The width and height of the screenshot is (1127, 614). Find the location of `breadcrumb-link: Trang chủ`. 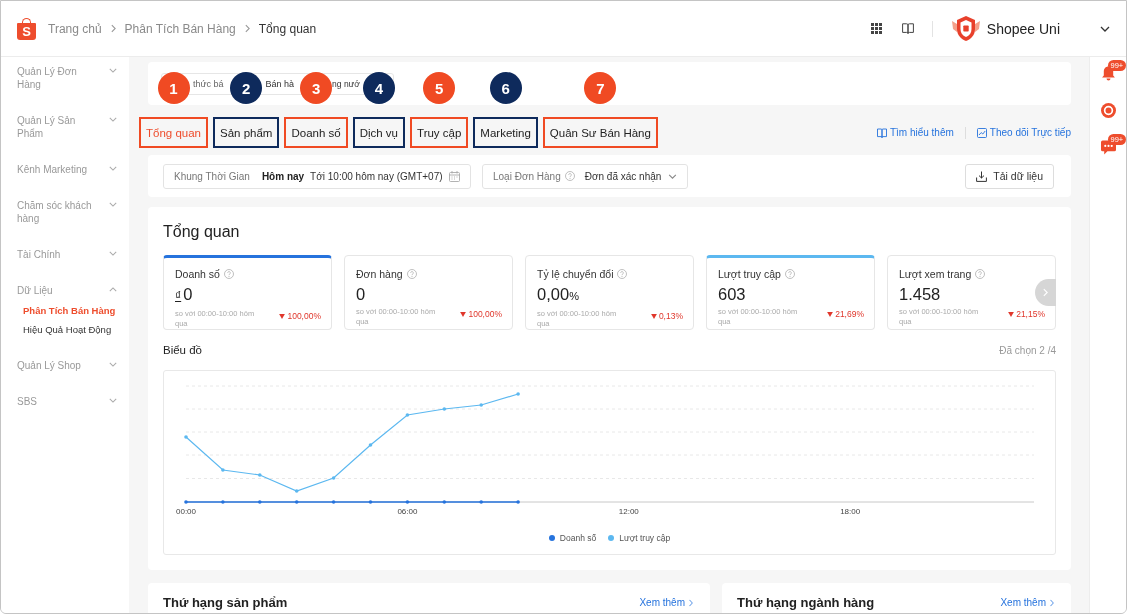

breadcrumb-link: Trang chủ is located at coordinates (75, 28).